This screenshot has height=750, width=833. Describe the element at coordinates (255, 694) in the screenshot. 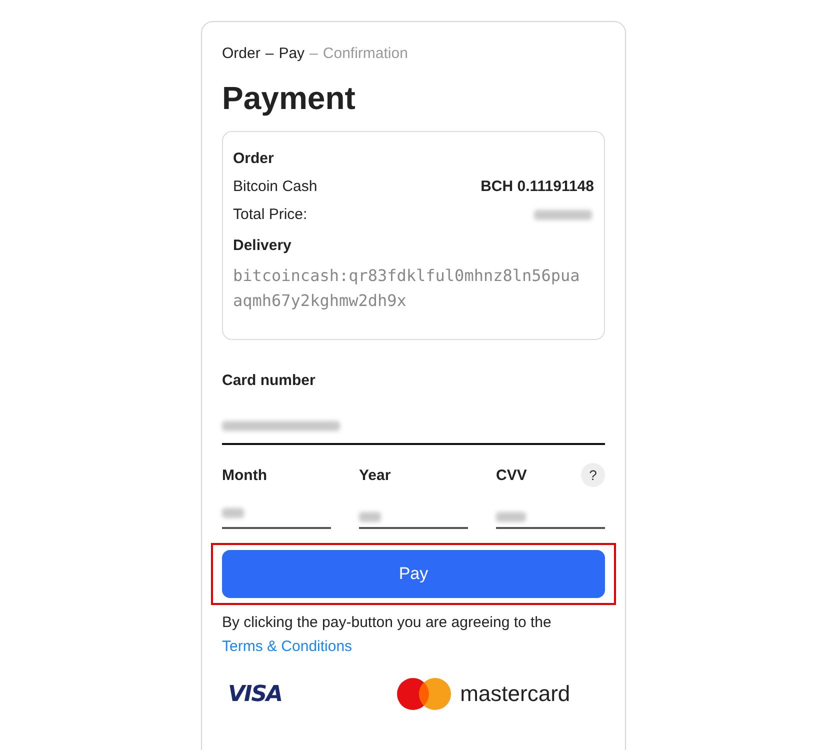

I see `visa-logo: VISA` at that location.